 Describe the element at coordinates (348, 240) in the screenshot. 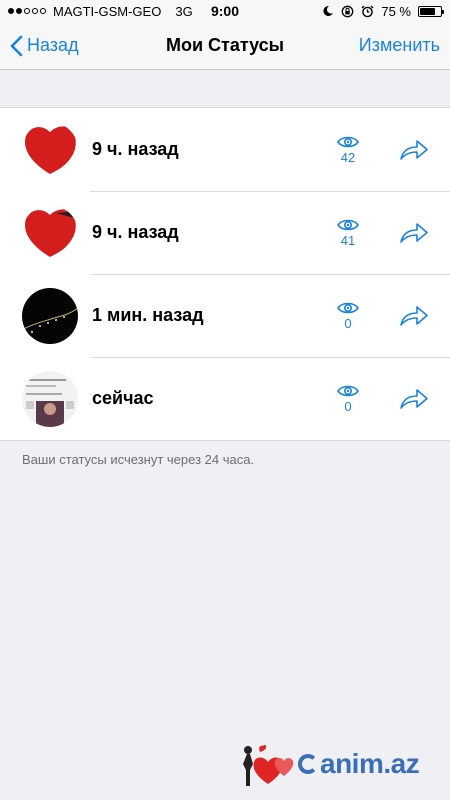

I see `views-count: 41` at that location.